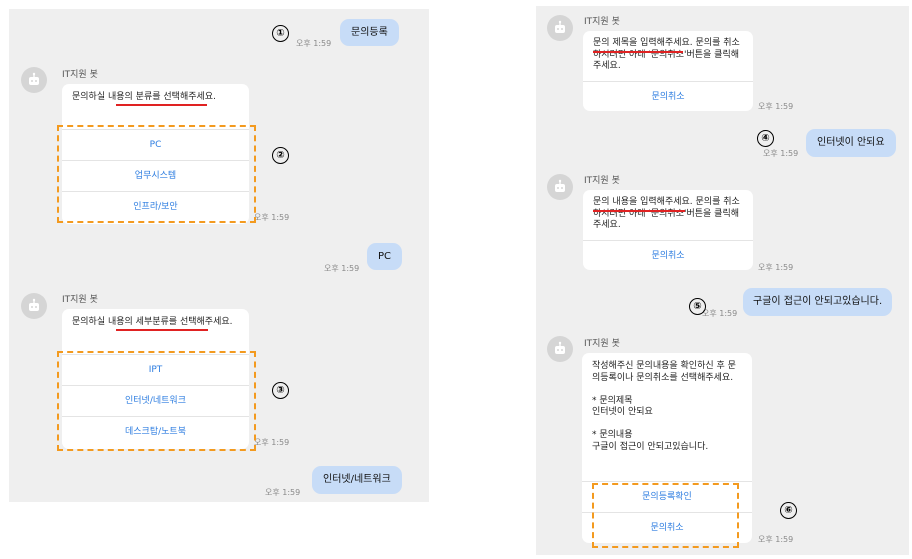 This screenshot has height=559, width=912. I want to click on user-message-bubble: 문의등록, so click(369, 32).